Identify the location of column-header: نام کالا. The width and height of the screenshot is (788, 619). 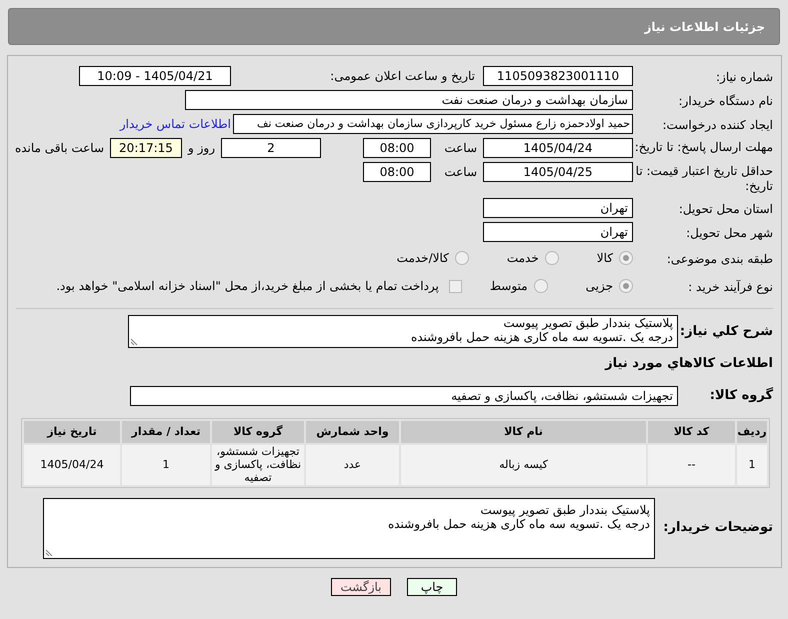
(523, 431).